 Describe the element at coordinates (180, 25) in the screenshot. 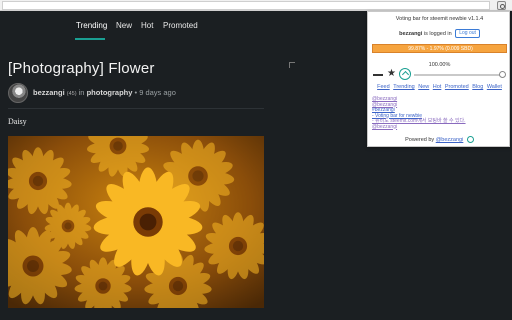

I see `nav-promoted: Promoted` at that location.